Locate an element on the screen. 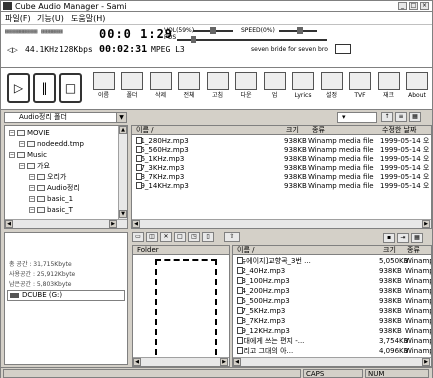  speed-thumb is located at coordinates (300, 30).